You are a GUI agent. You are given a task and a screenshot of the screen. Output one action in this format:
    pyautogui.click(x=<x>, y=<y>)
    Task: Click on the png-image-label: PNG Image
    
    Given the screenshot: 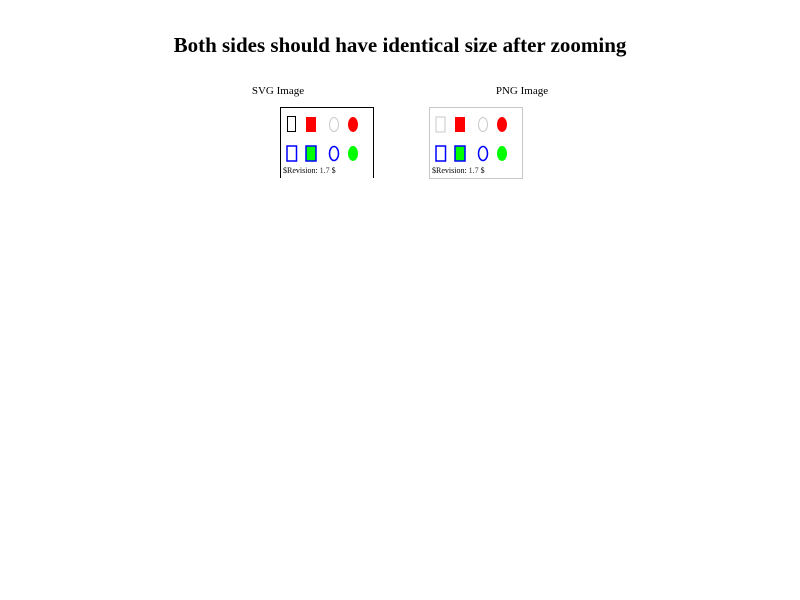 What is the action you would take?
    pyautogui.click(x=522, y=91)
    